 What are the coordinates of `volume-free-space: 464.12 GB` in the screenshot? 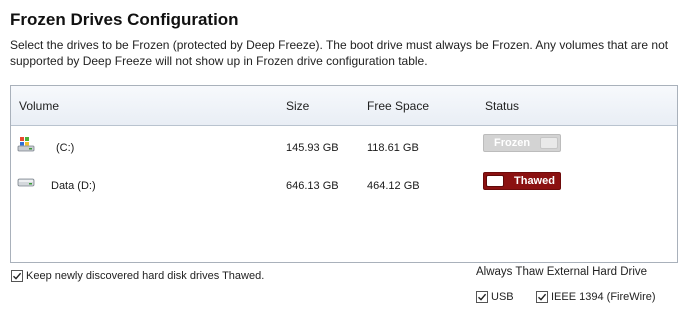 It's located at (393, 186).